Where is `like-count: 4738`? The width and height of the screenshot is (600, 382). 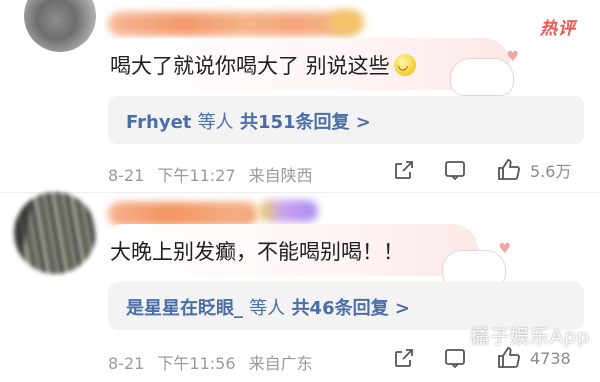 like-count: 4738 is located at coordinates (550, 358).